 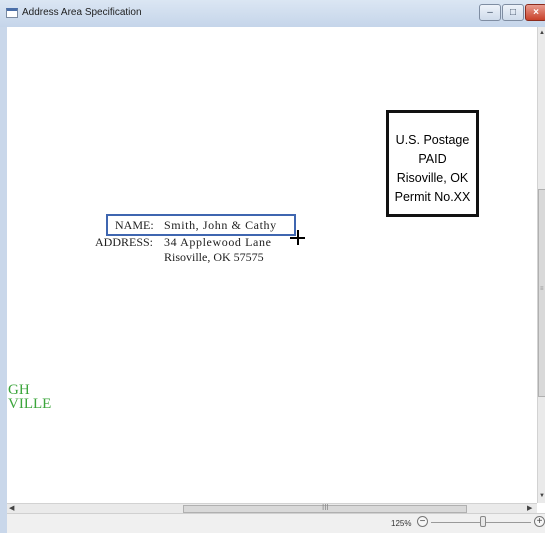 I want to click on scroll-right-icon: ▶, so click(x=529, y=508).